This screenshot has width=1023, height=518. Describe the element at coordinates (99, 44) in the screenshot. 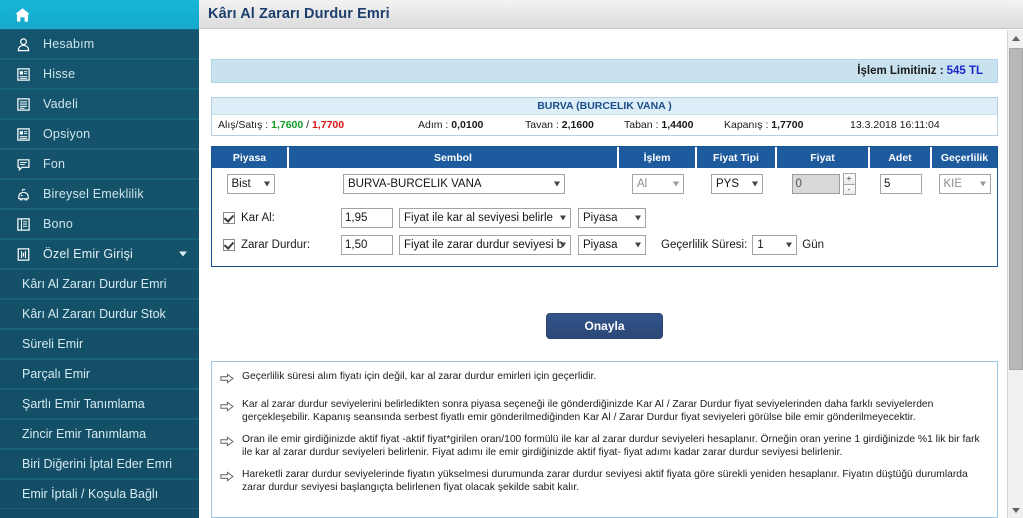

I see `sidebar-item-hesabim: Hesabım` at that location.